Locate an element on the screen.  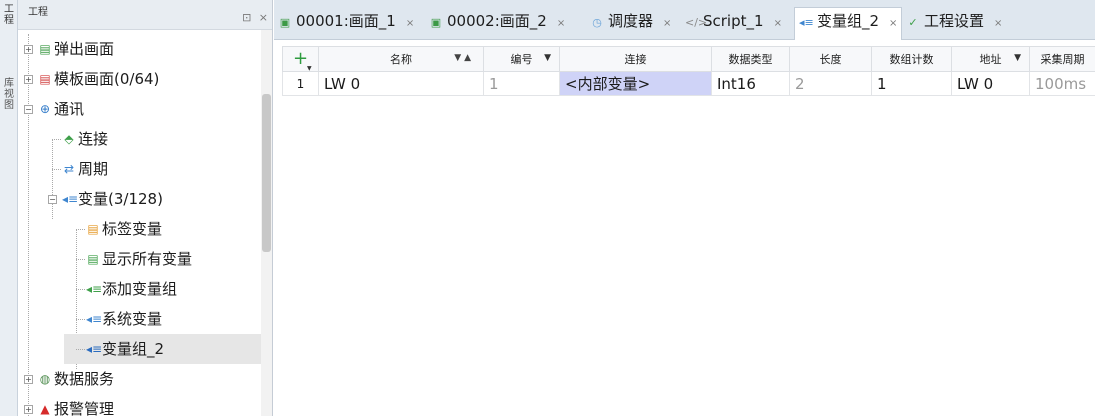
add-row-button: + ▼ is located at coordinates (300, 59).